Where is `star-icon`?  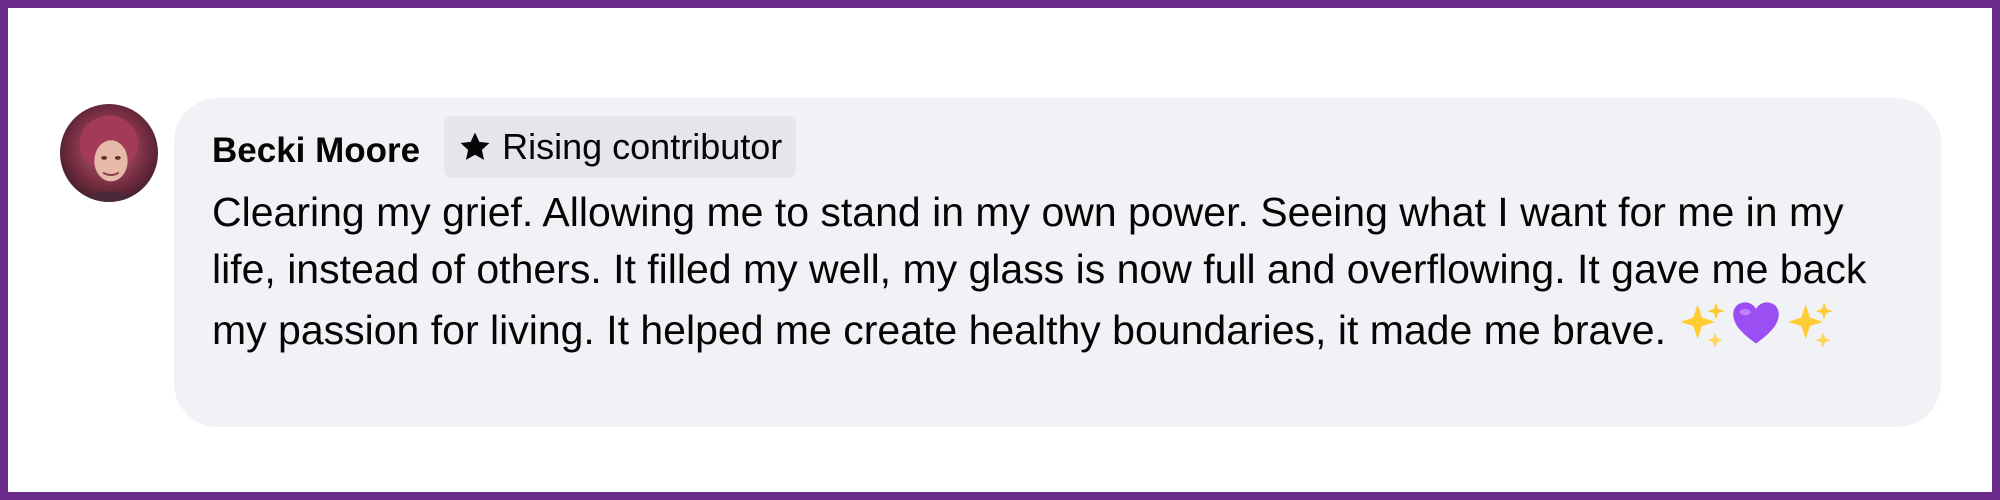
star-icon is located at coordinates (475, 147).